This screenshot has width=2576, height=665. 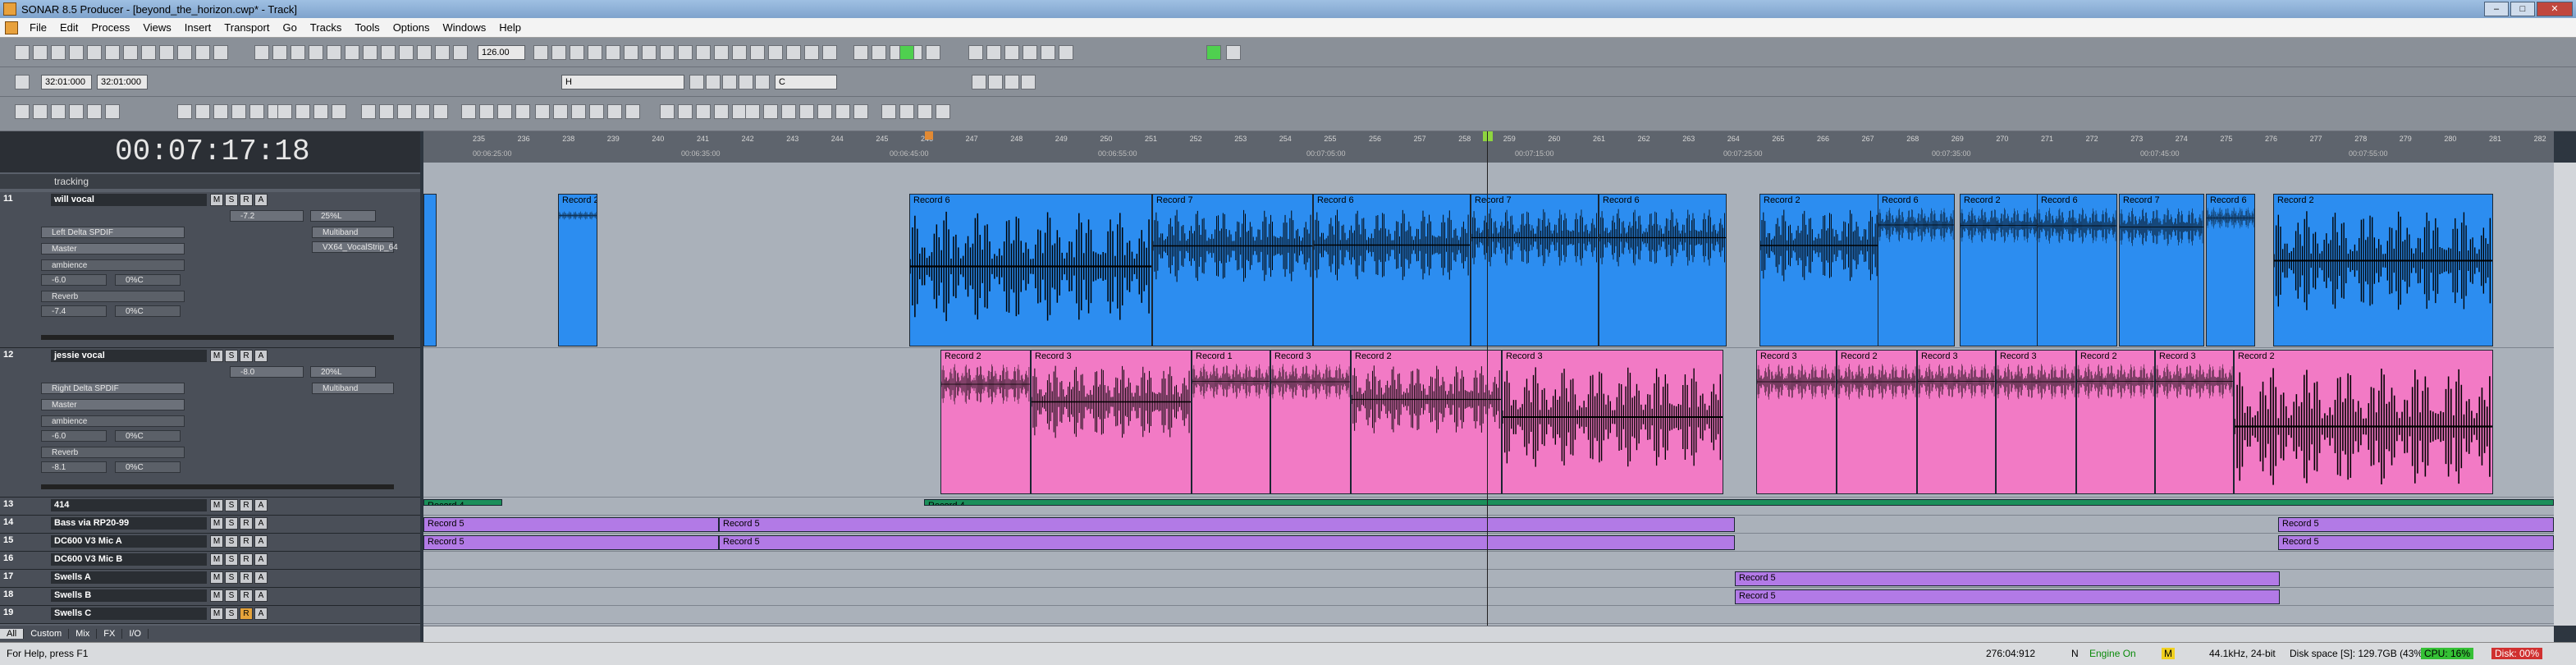 I want to click on send-2-level: -7.4, so click(x=74, y=311).